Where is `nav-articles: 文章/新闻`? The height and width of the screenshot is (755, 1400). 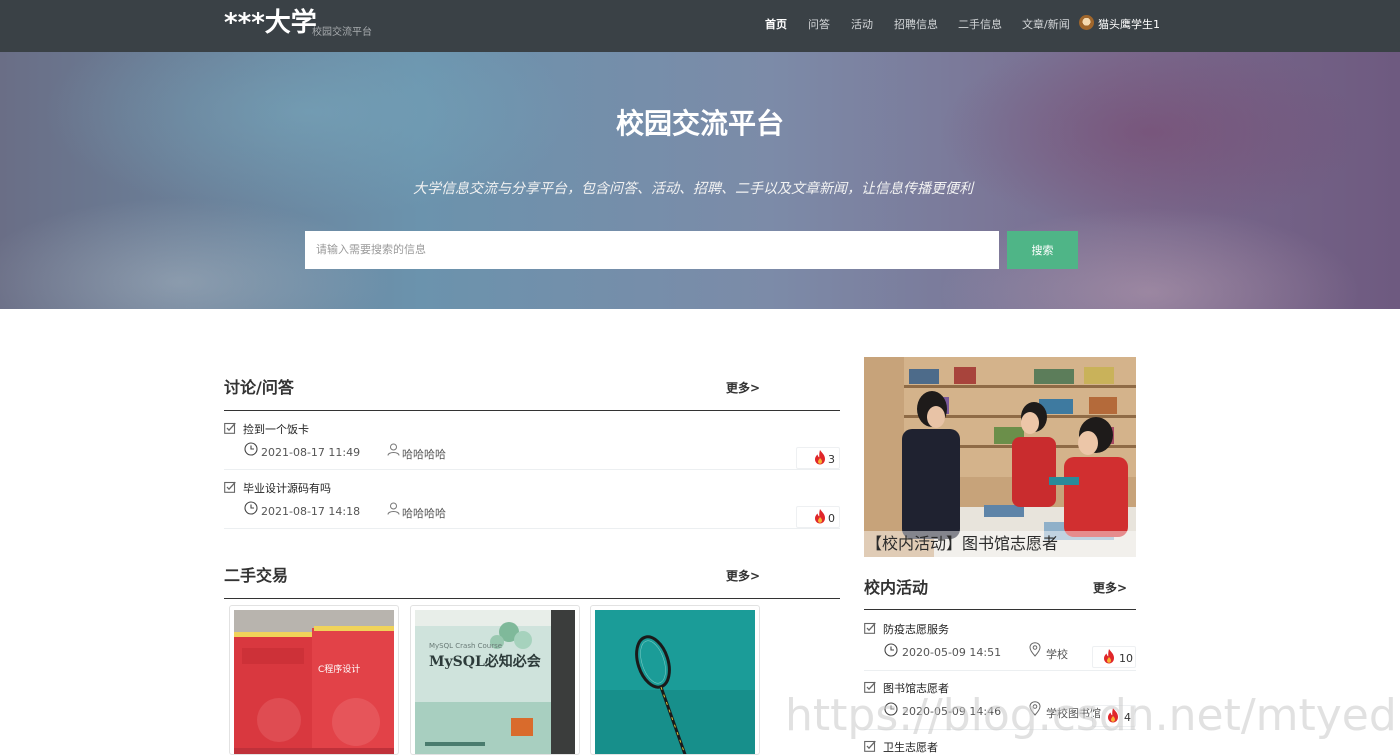 nav-articles: 文章/新闻 is located at coordinates (1046, 24).